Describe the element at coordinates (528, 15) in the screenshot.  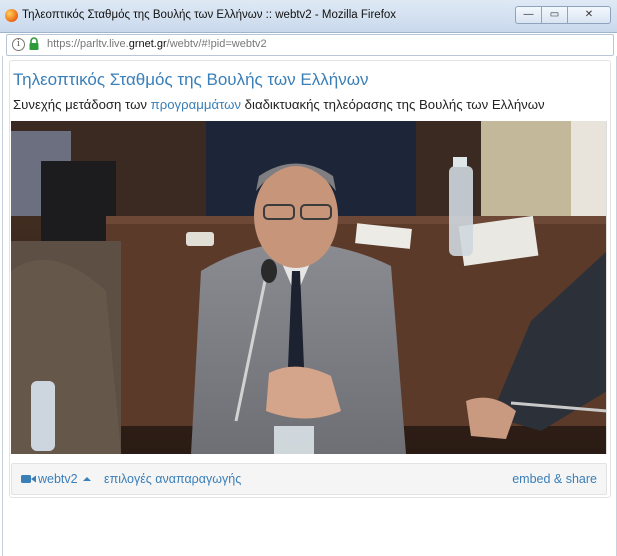
I see `minimize-button: —` at that location.